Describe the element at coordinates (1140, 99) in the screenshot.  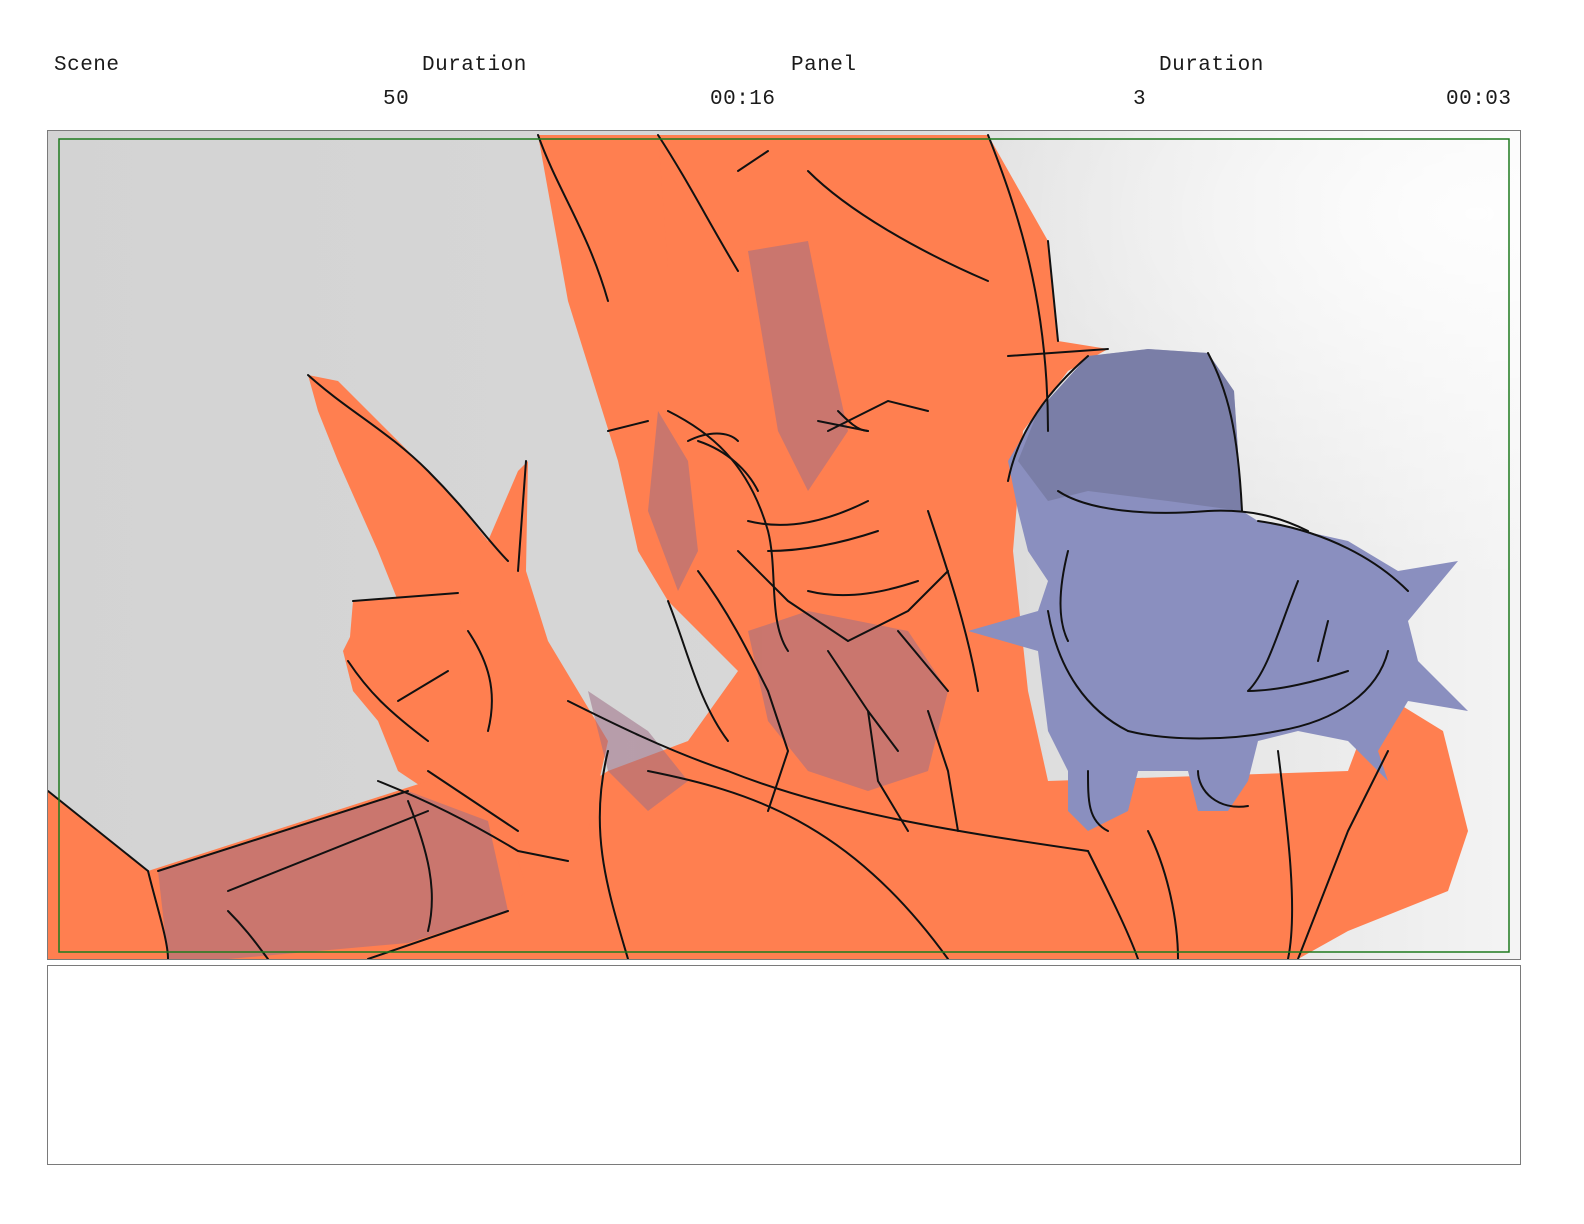
I see `panel-number: 3` at that location.